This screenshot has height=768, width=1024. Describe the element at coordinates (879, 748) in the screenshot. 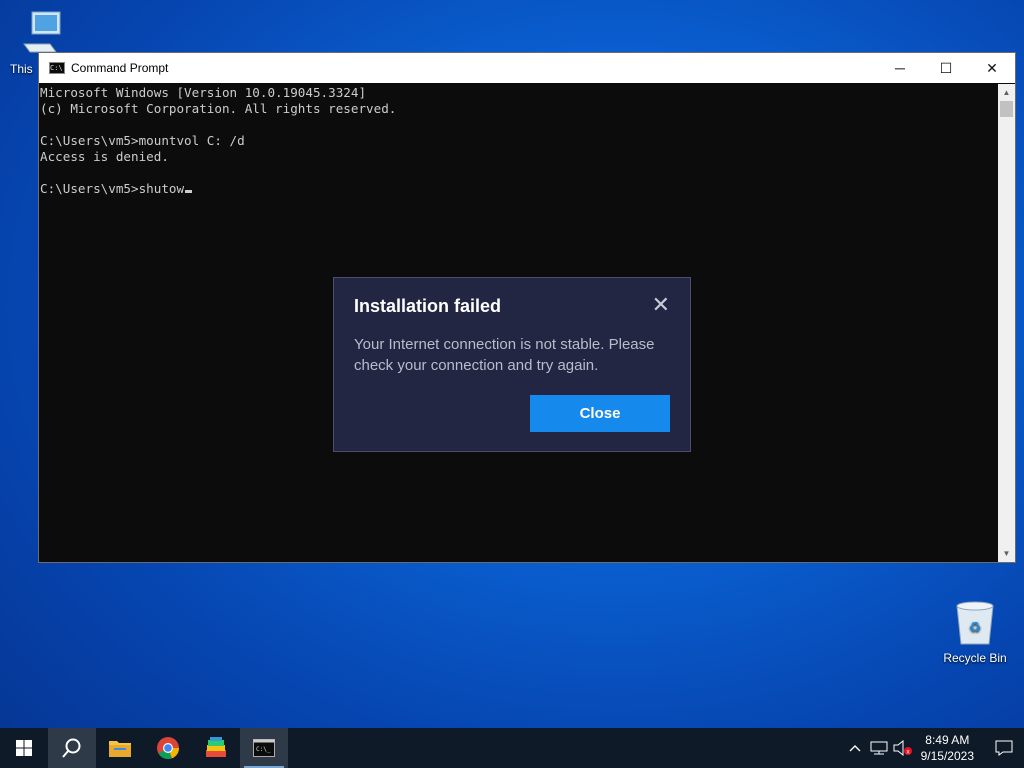

I see `network-icon` at that location.